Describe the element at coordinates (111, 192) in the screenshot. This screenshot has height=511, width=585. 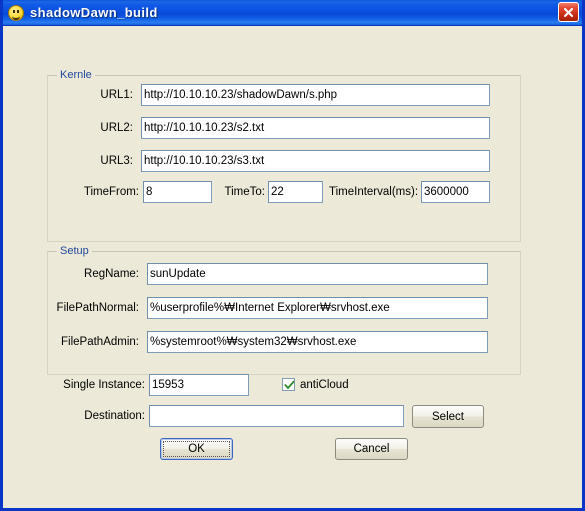
I see `time-from-label: TimeFrom:` at that location.